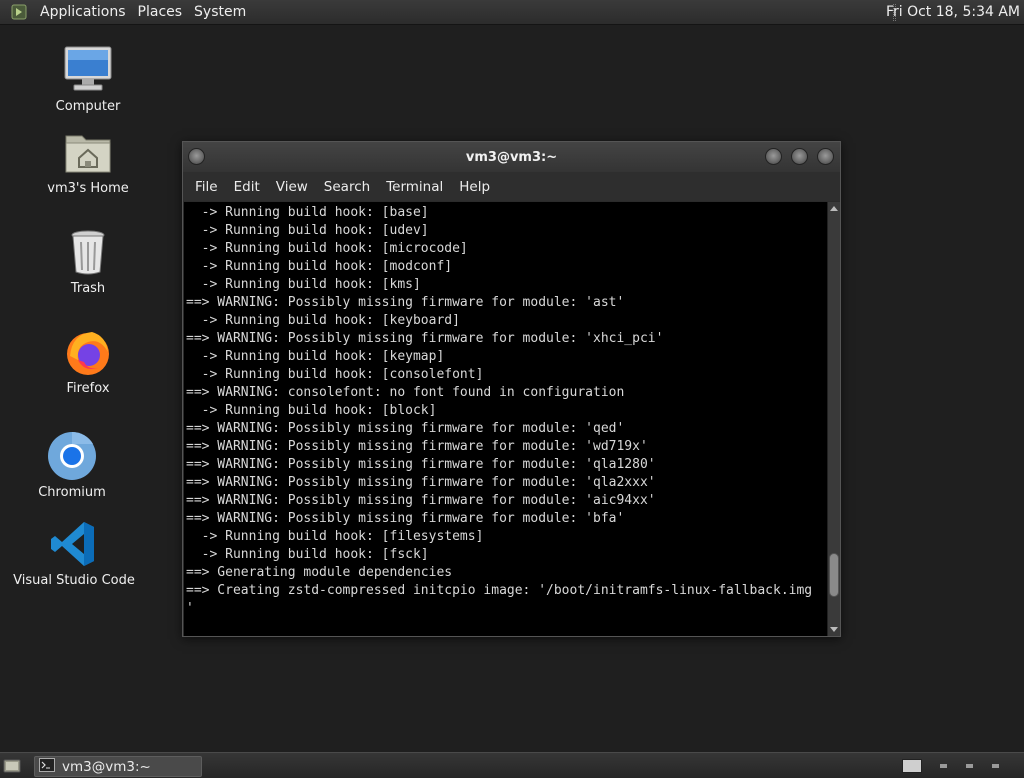 The width and height of the screenshot is (1024, 778). What do you see at coordinates (833, 419) in the screenshot?
I see `terminal-scrollbar` at bounding box center [833, 419].